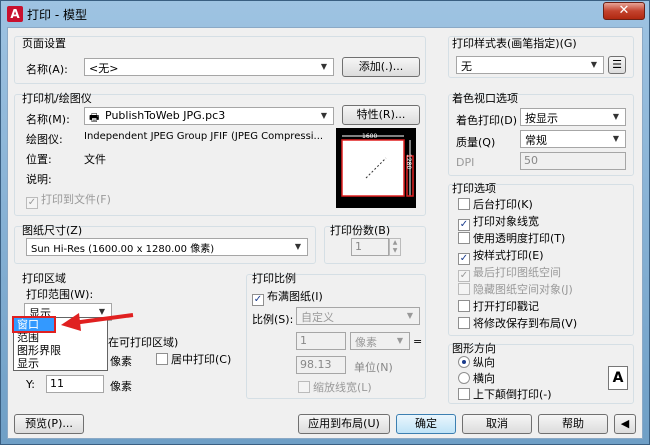  I want to click on plot-option-label: 打开打印戳记, so click(506, 306).